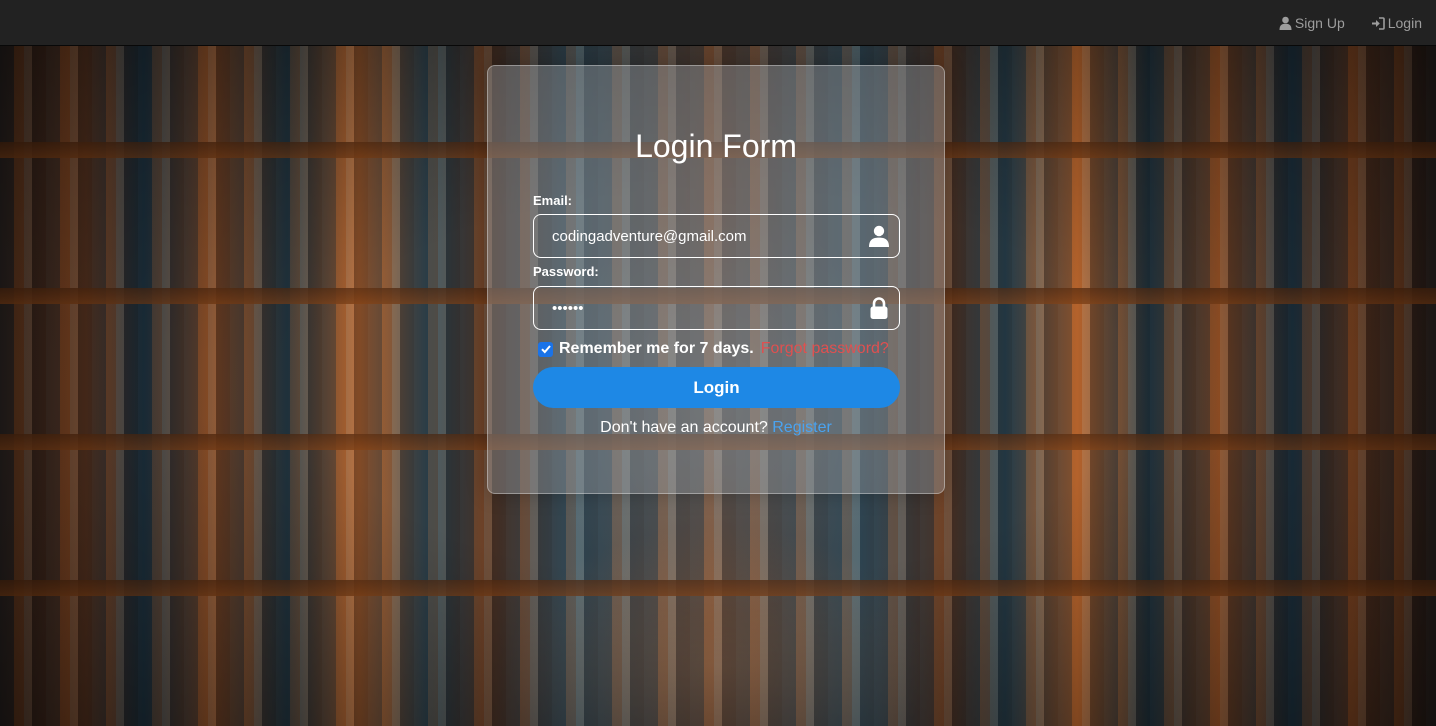 The image size is (1436, 726). Describe the element at coordinates (716, 146) in the screenshot. I see `form-title: Login Form` at that location.